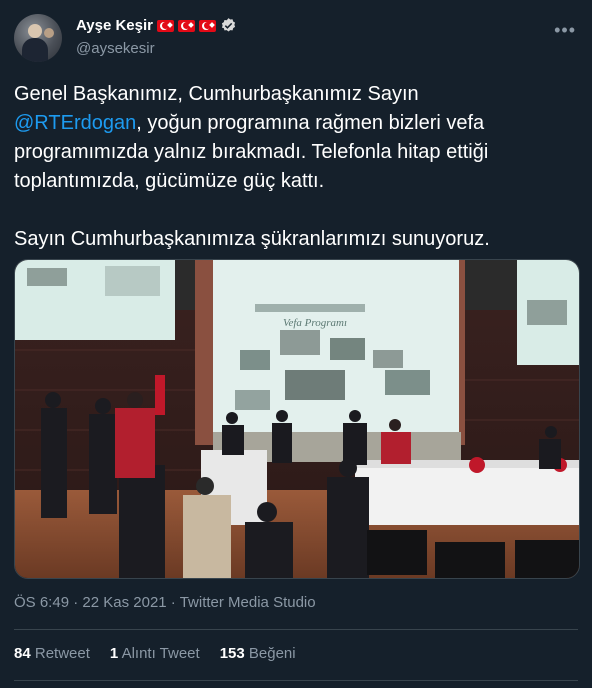 The image size is (592, 688). Describe the element at coordinates (216, 94) in the screenshot. I see `tweet-line-1: Genel Başkanımız, Cumhurbaşkanımız Sayın` at that location.